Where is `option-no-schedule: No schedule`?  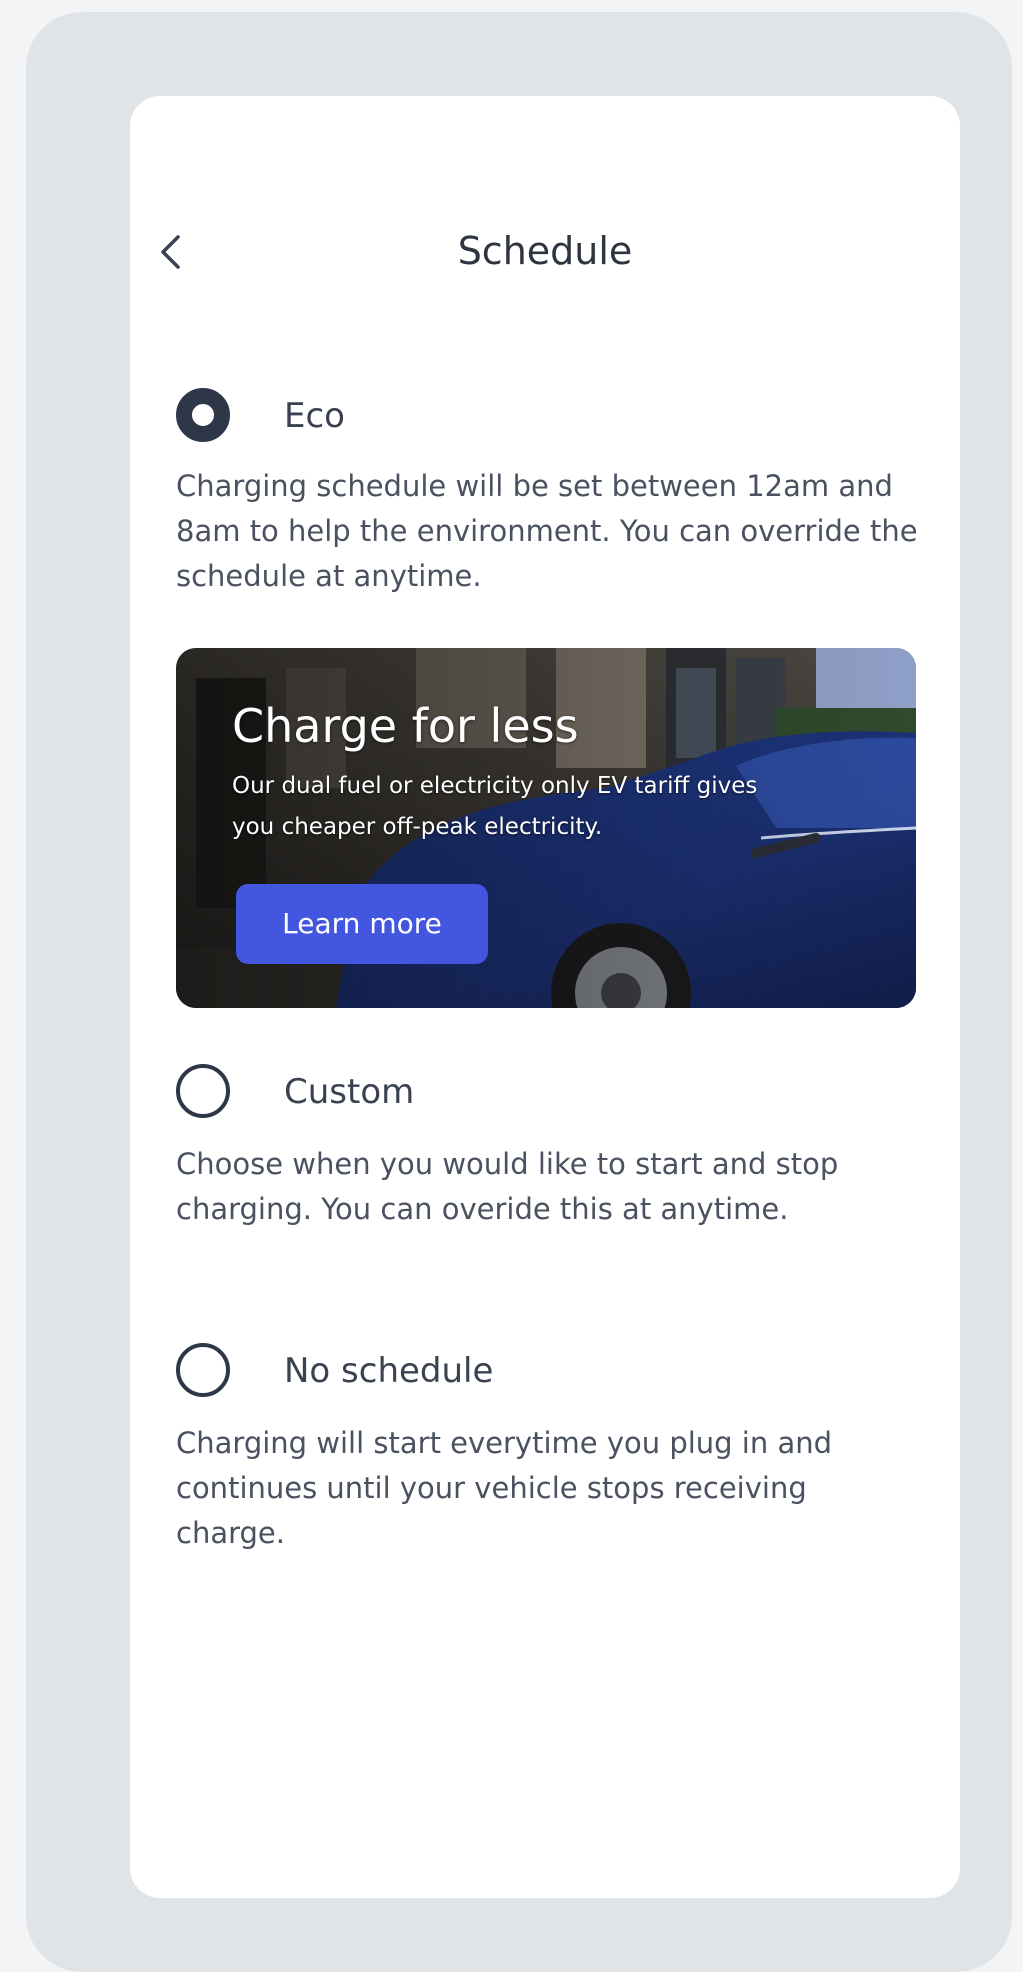 option-no-schedule: No schedule is located at coordinates (526, 1371).